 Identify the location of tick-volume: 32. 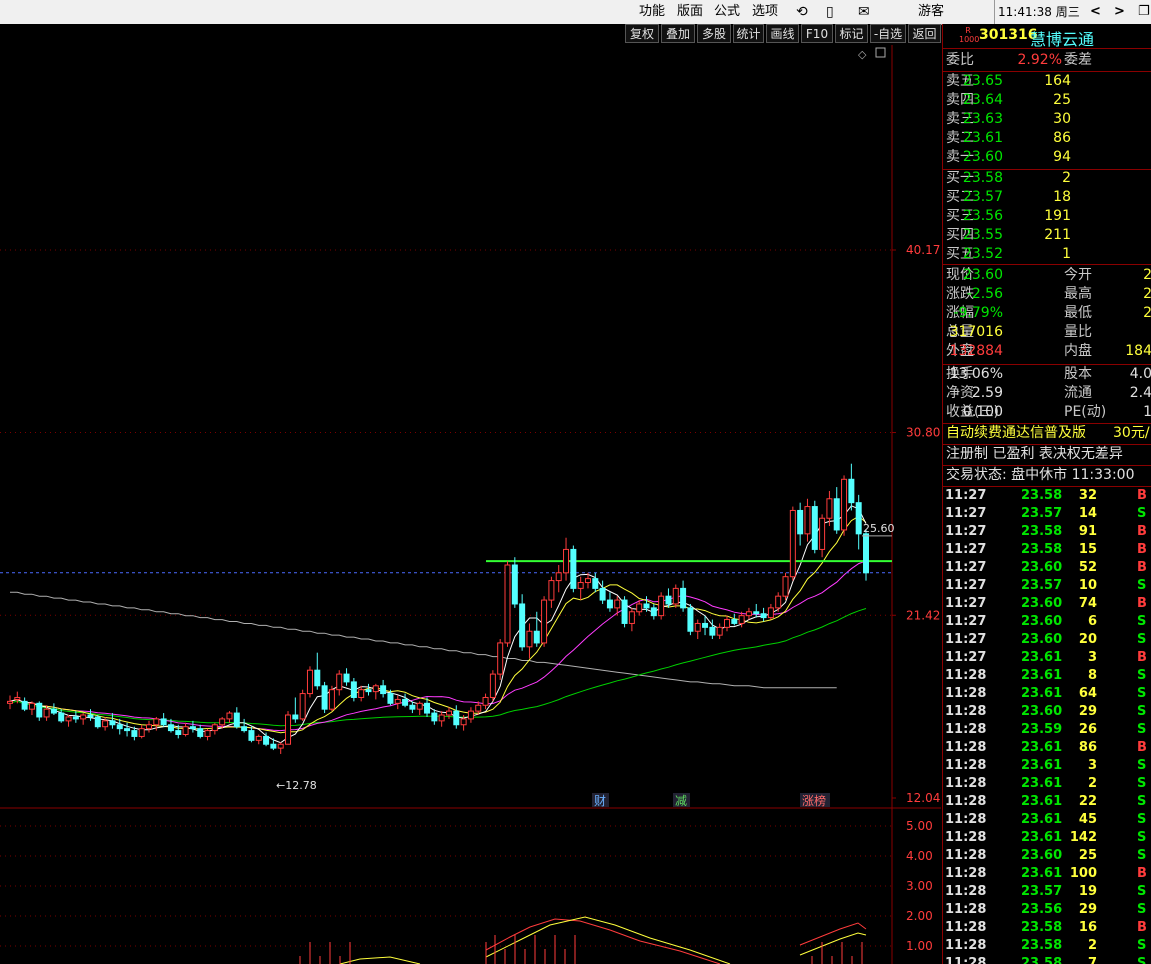
(1087, 495).